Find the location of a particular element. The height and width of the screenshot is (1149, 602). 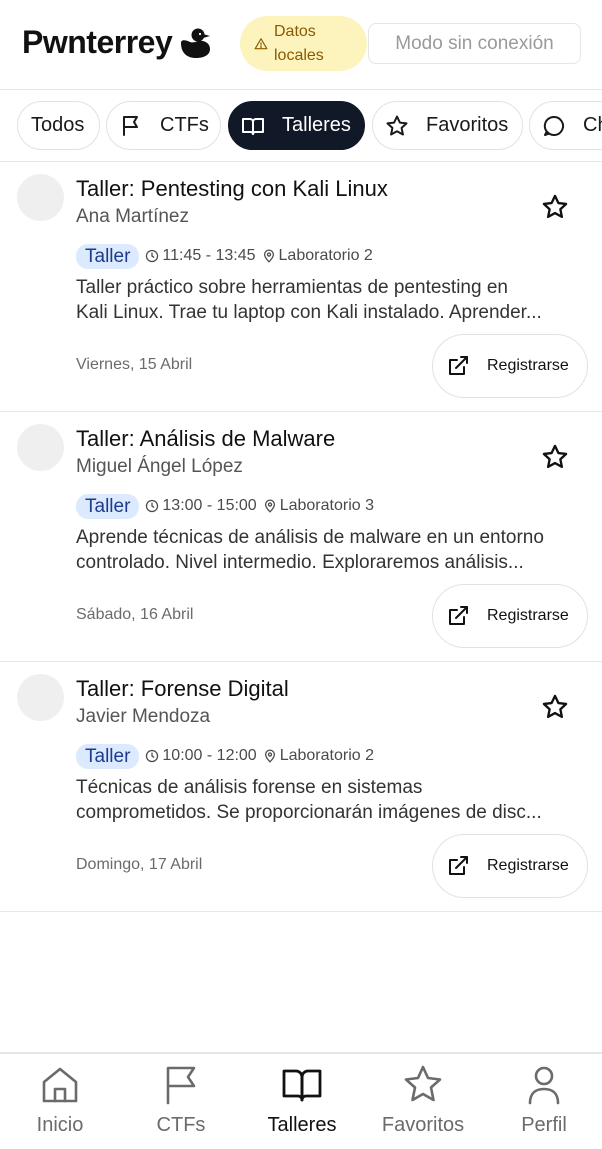

filter-chip-label: CTFs is located at coordinates (184, 125).